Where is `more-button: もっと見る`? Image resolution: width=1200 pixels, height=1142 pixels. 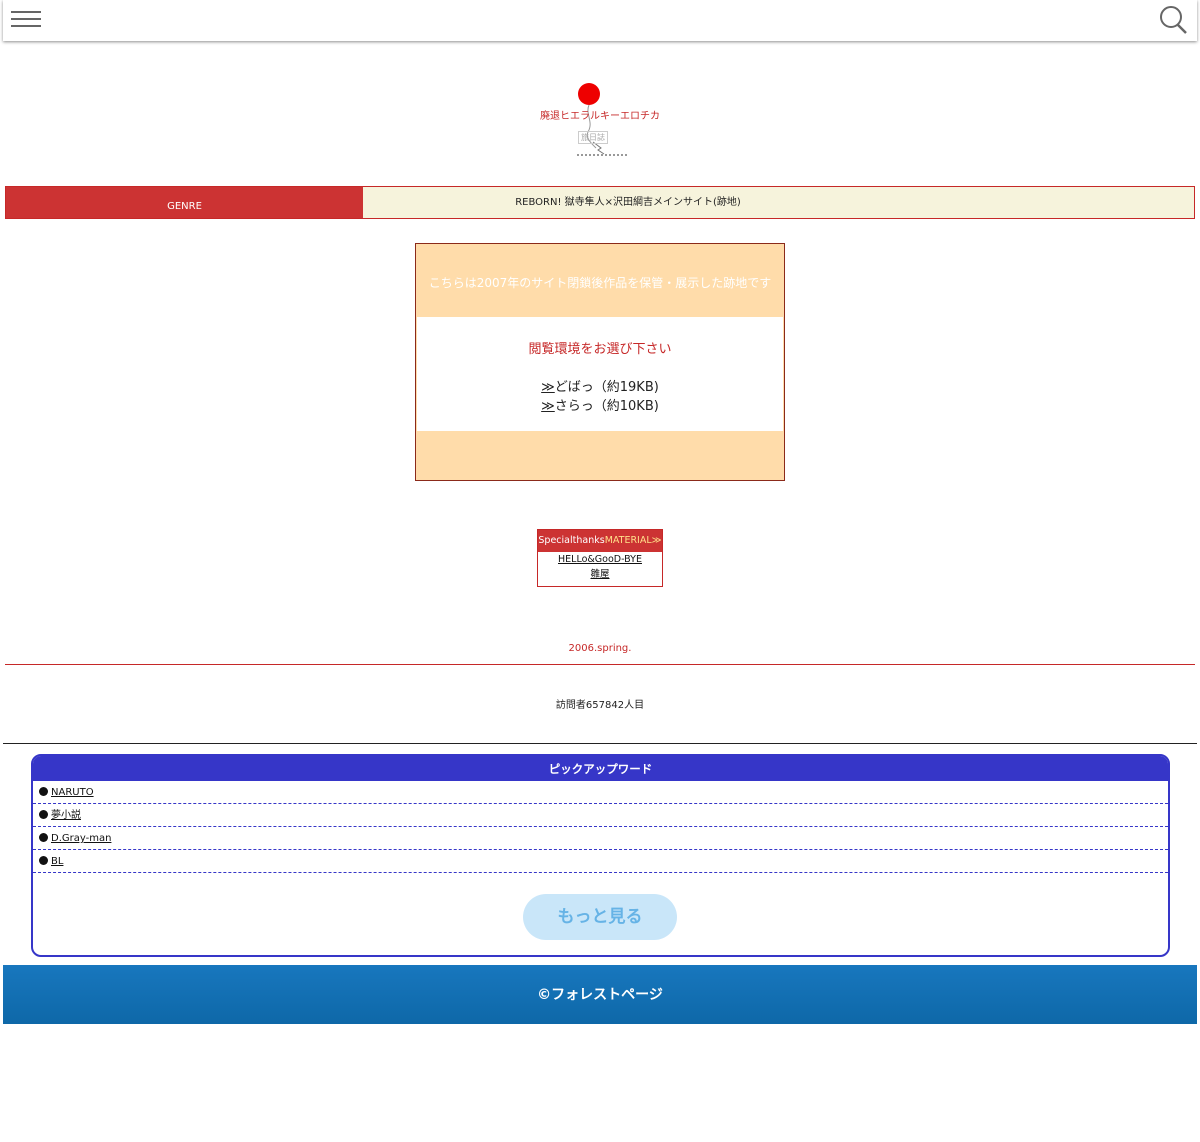
more-button: もっと見る is located at coordinates (600, 917).